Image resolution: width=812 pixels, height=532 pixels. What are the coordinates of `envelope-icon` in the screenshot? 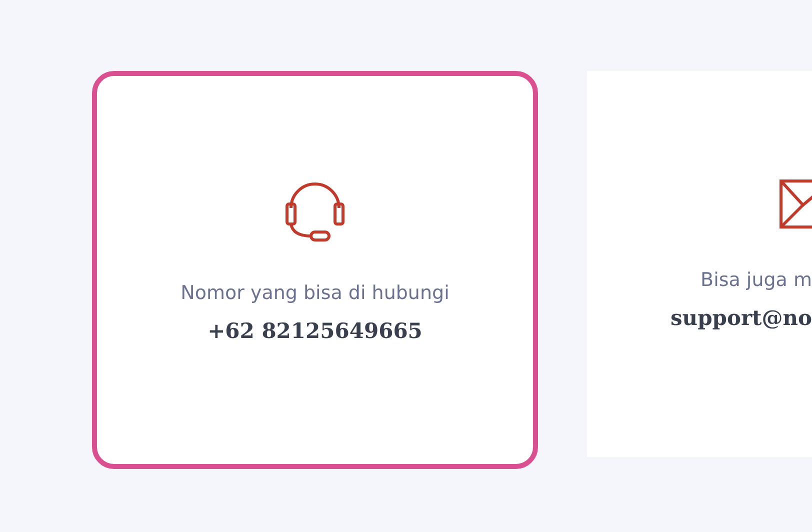 It's located at (795, 203).